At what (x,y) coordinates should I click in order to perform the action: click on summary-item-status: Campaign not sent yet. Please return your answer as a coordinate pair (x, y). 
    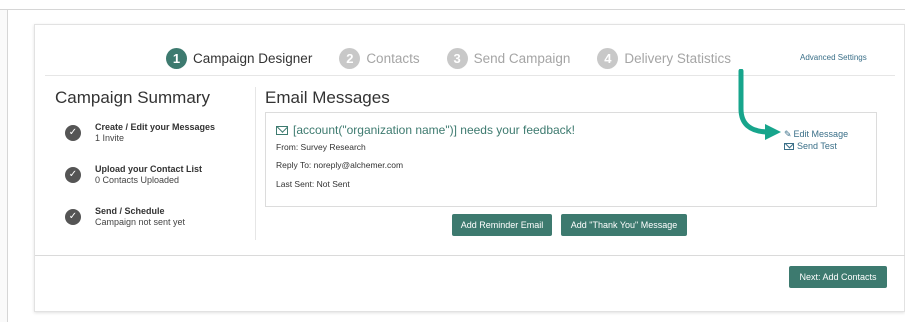
    Looking at the image, I should click on (140, 222).